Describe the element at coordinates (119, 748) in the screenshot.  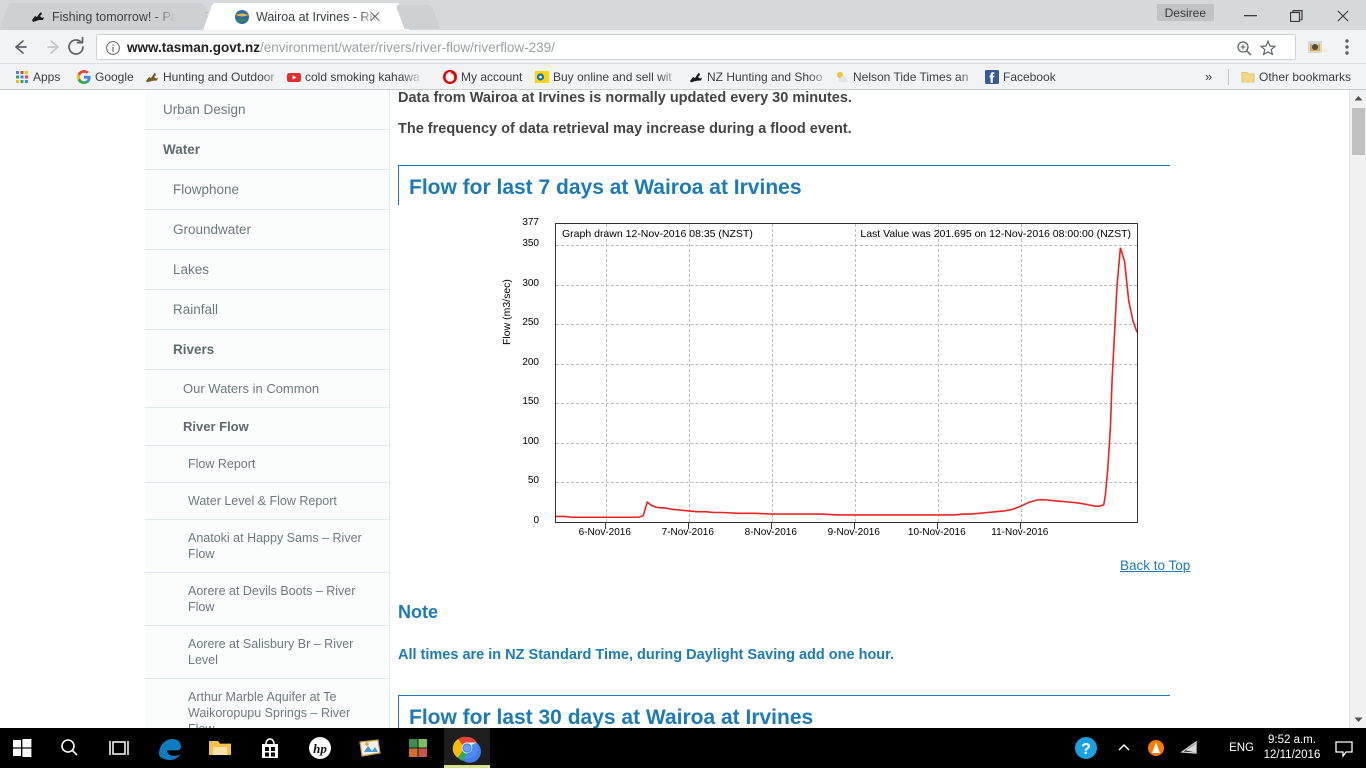
I see `task-view-button` at that location.